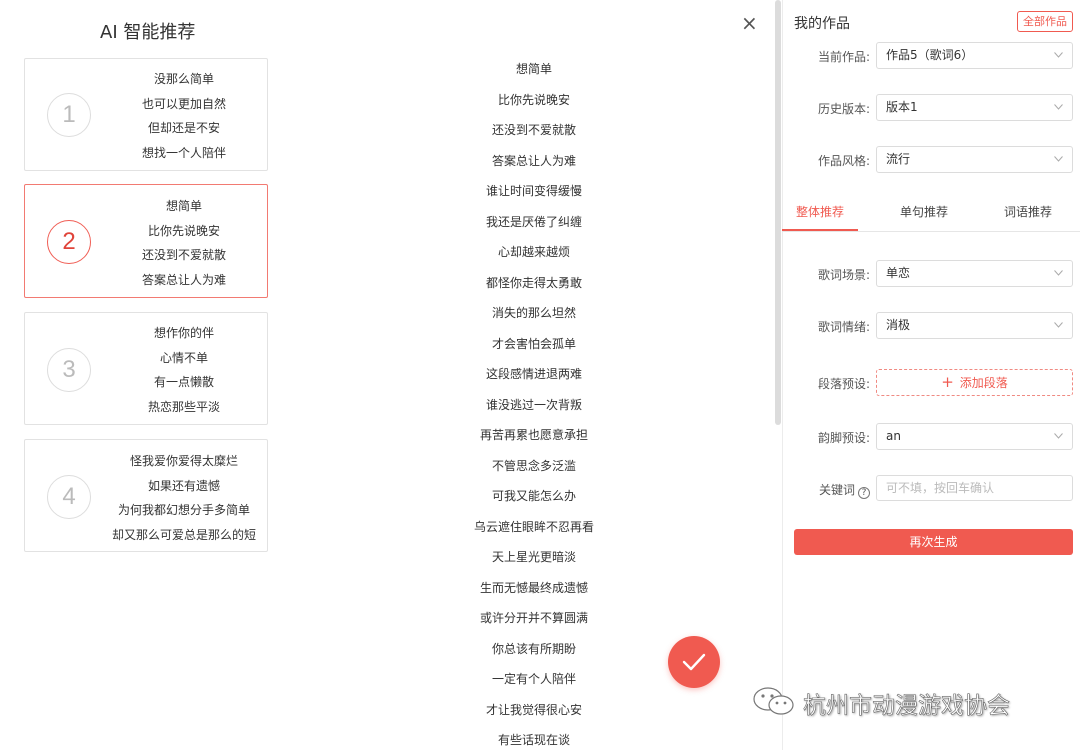 The image size is (1080, 750). Describe the element at coordinates (146, 241) in the screenshot. I see `suggestion-card-2: 2 想简单 比你先说晚安 还没到不爱就散 答案总让人为难` at that location.